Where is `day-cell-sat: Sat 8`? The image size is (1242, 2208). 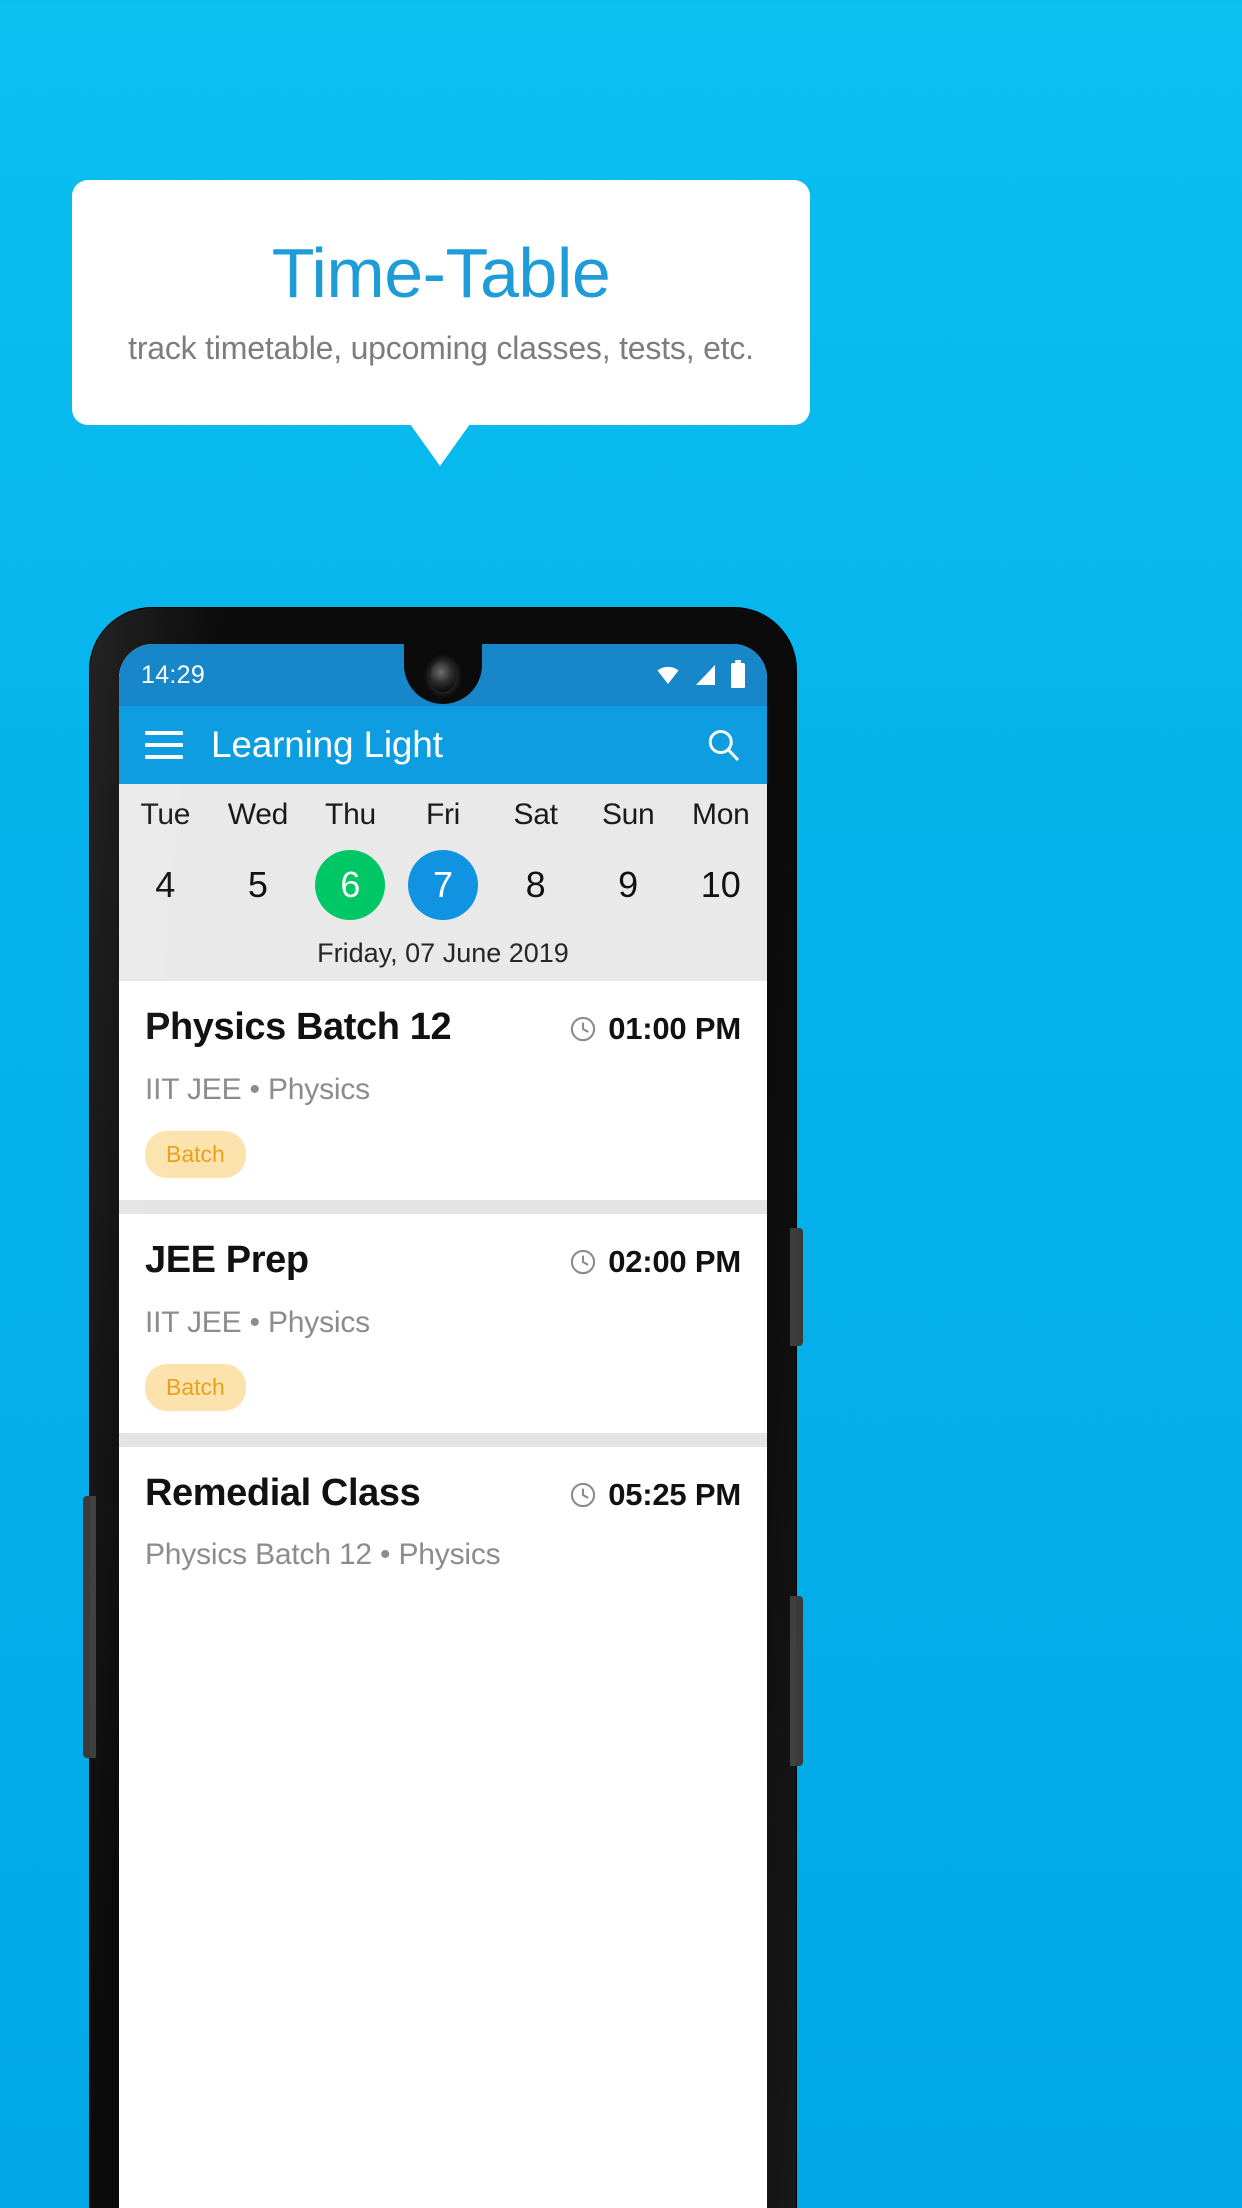 day-cell-sat: Sat 8 is located at coordinates (535, 859).